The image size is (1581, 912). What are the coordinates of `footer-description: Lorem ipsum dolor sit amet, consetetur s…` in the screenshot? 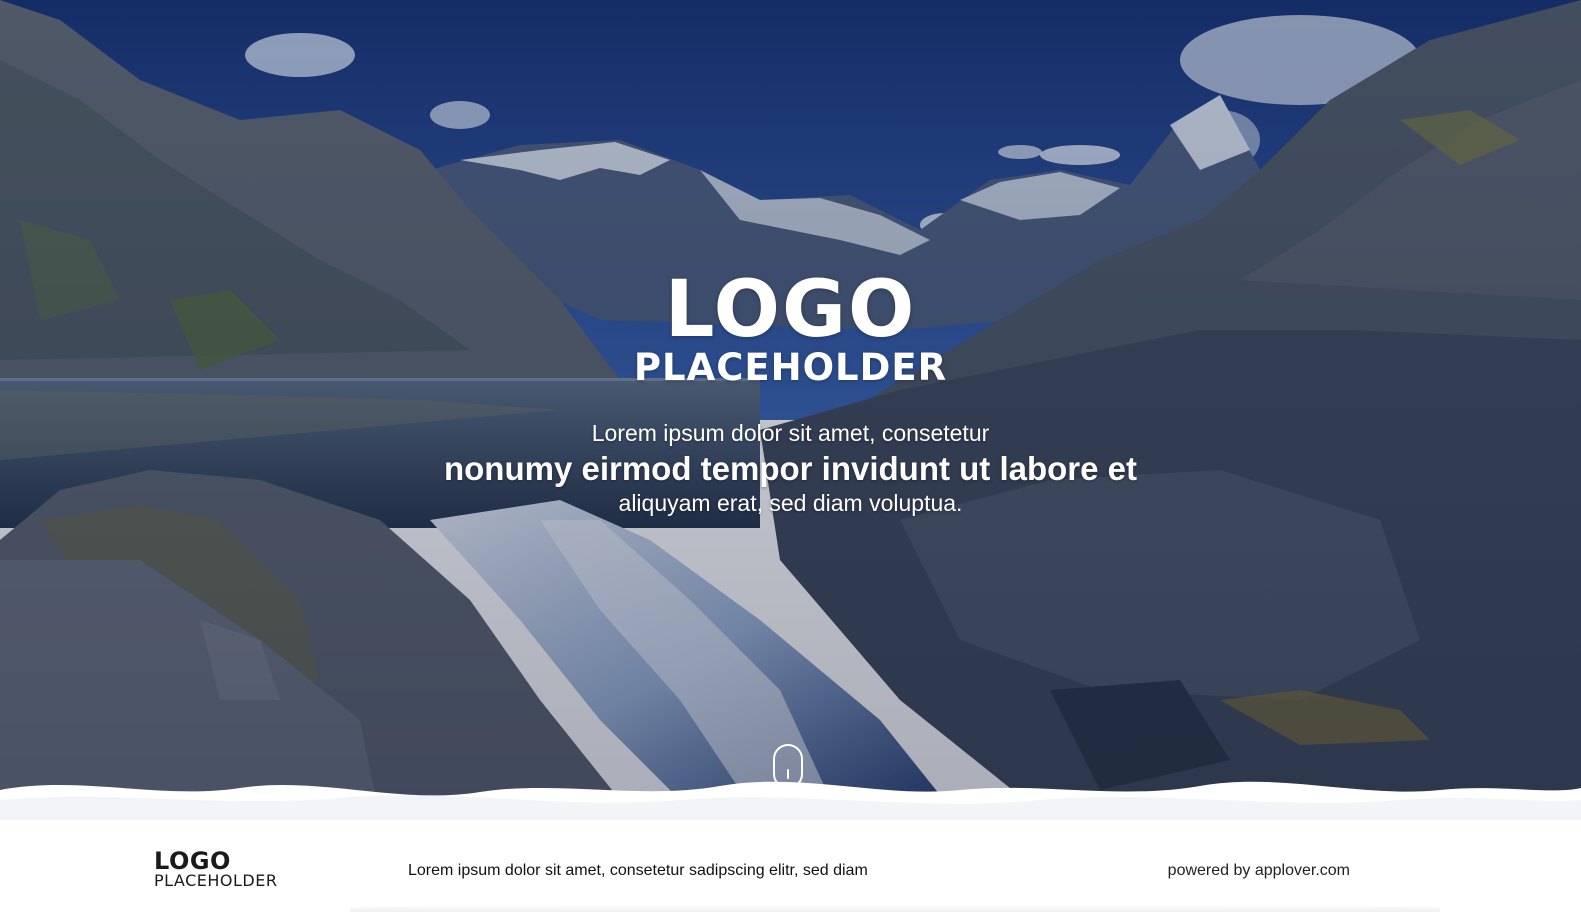 It's located at (638, 870).